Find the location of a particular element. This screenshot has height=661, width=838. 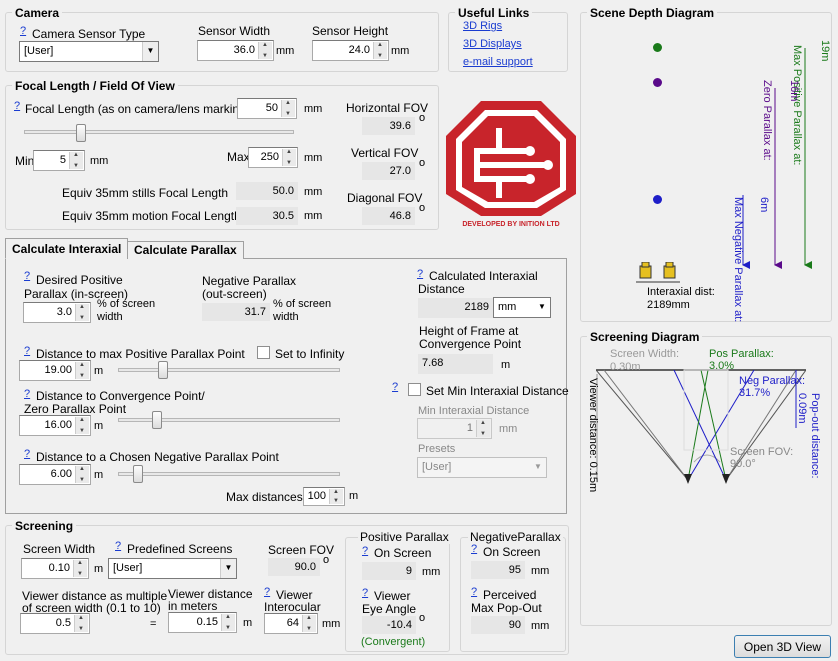

max-negative-text: Max Negative Parallax at: is located at coordinates (737, 259).